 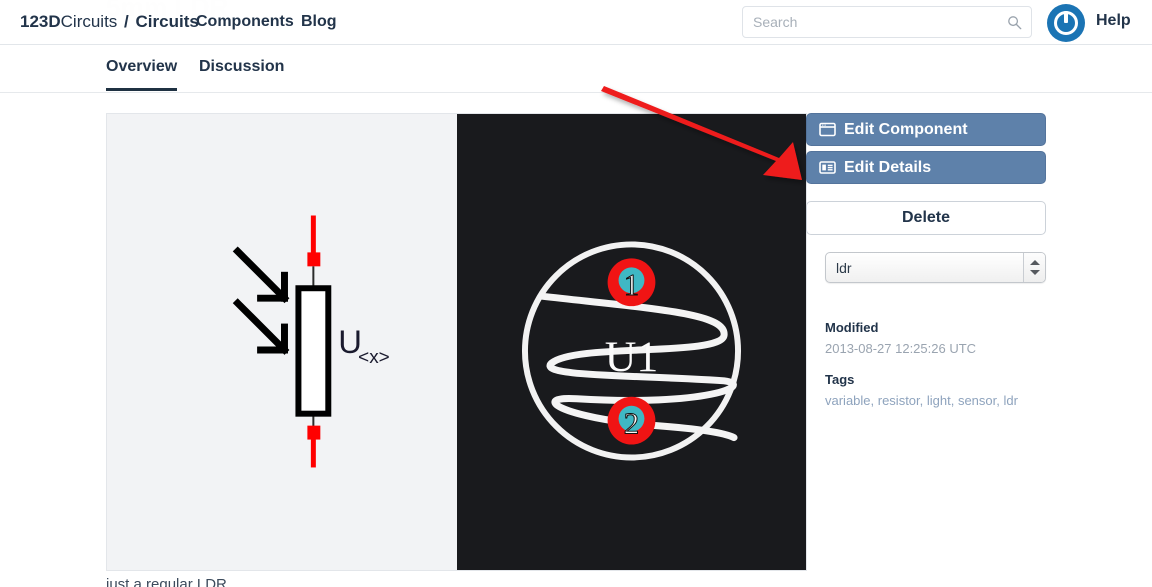 What do you see at coordinates (1113, 21) in the screenshot?
I see `help-link: Help` at bounding box center [1113, 21].